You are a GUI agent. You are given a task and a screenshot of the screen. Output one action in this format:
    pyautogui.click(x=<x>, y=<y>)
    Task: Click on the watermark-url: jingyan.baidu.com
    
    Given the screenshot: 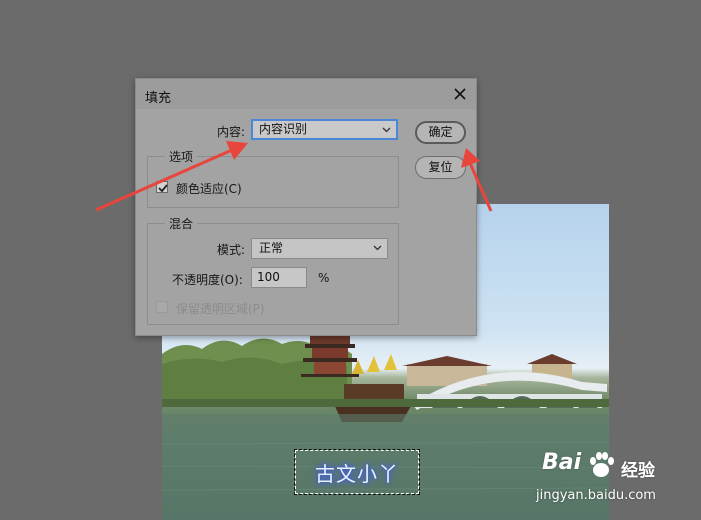 What is the action you would take?
    pyautogui.click(x=596, y=495)
    